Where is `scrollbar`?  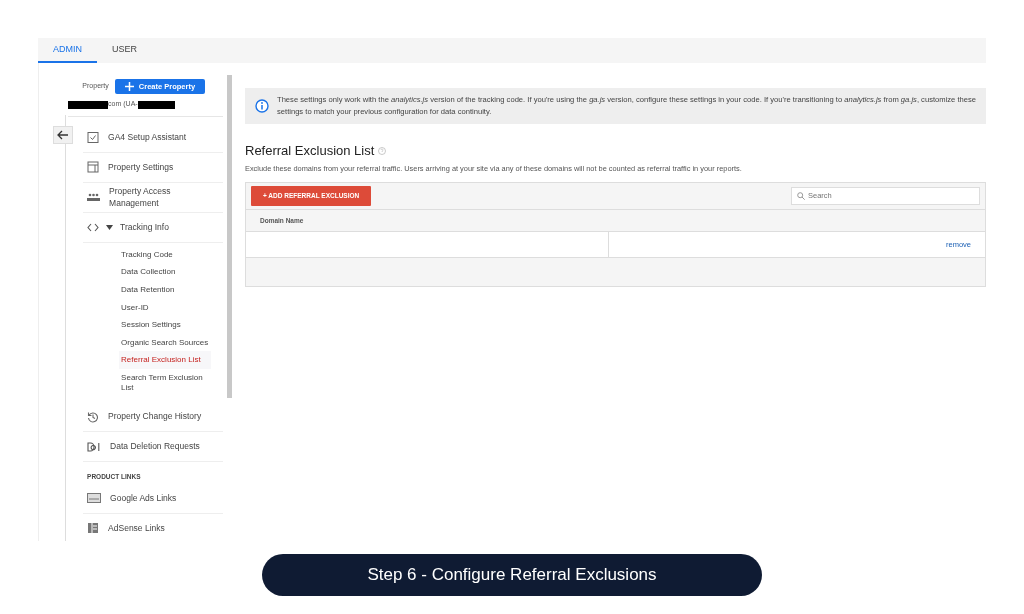 scrollbar is located at coordinates (229, 236).